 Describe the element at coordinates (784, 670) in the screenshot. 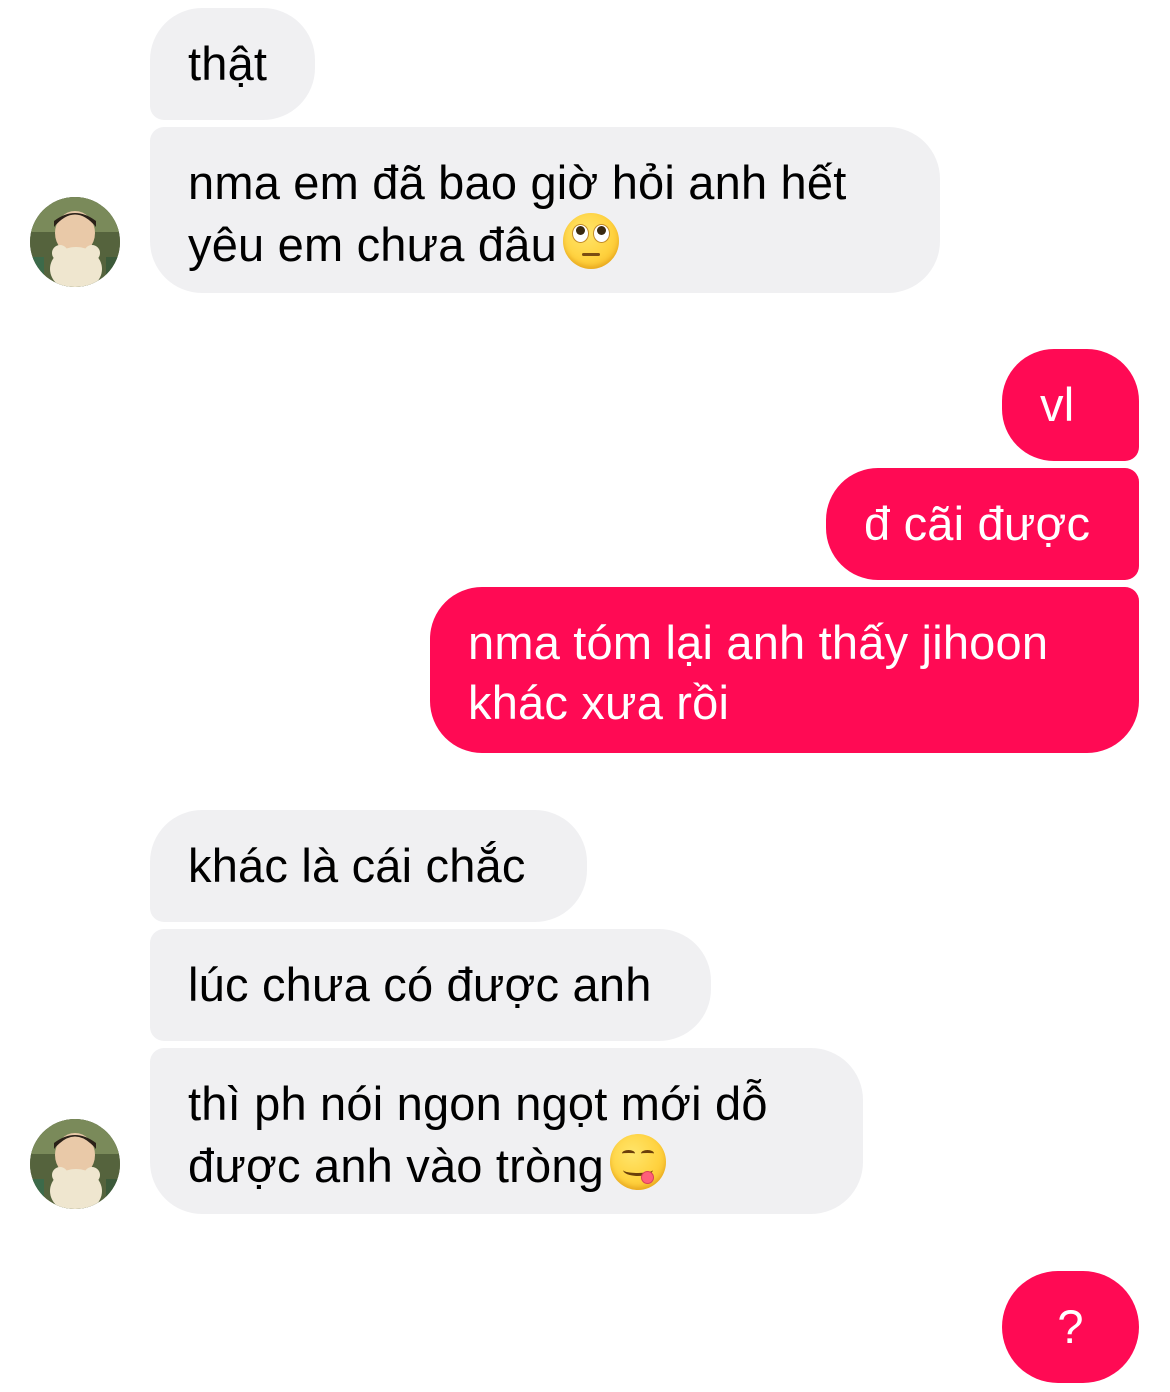

I see `message-bubble-outgoing: nma tóm lại anh thấy jihoon khác xưa rồi` at that location.